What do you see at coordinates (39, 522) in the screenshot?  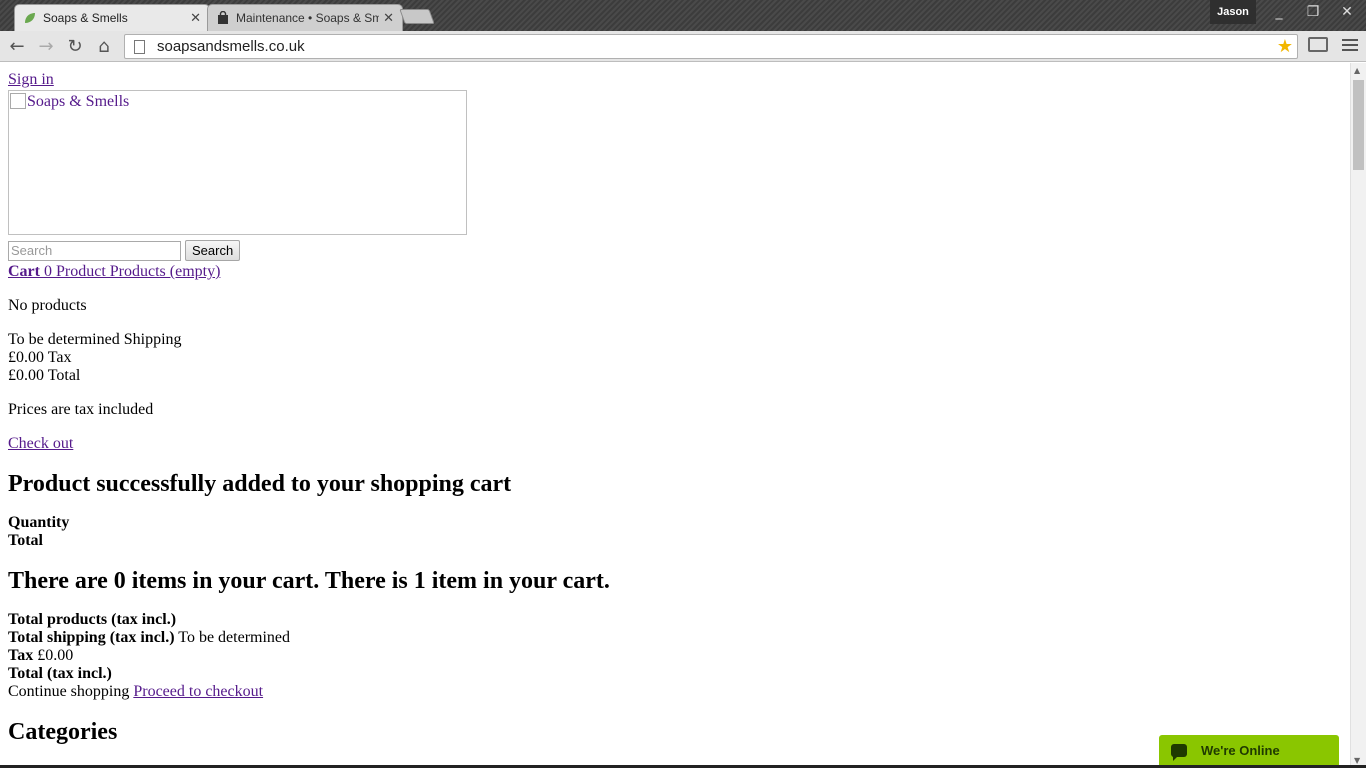 I see `quantity-label: Quantity` at bounding box center [39, 522].